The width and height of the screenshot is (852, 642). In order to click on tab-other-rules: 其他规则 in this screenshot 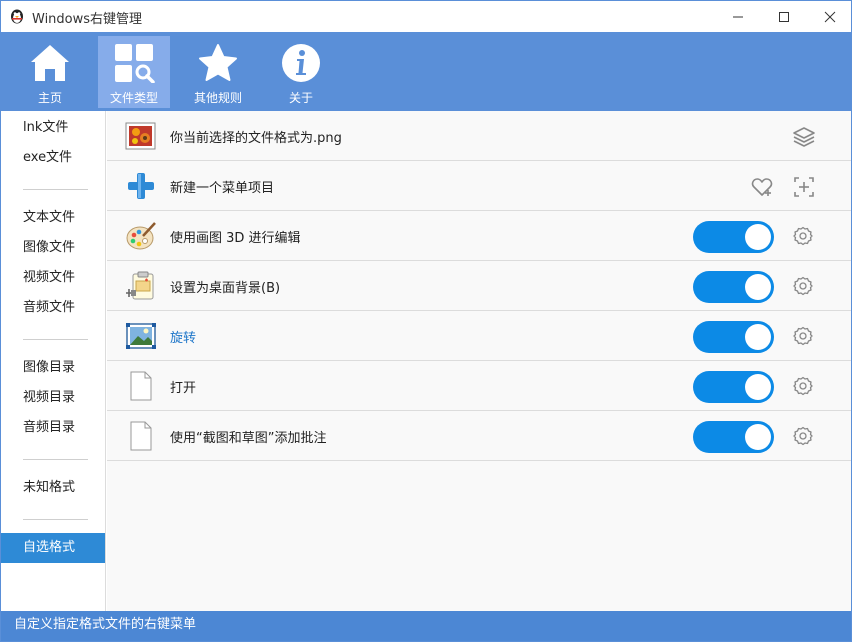, I will do `click(218, 72)`.